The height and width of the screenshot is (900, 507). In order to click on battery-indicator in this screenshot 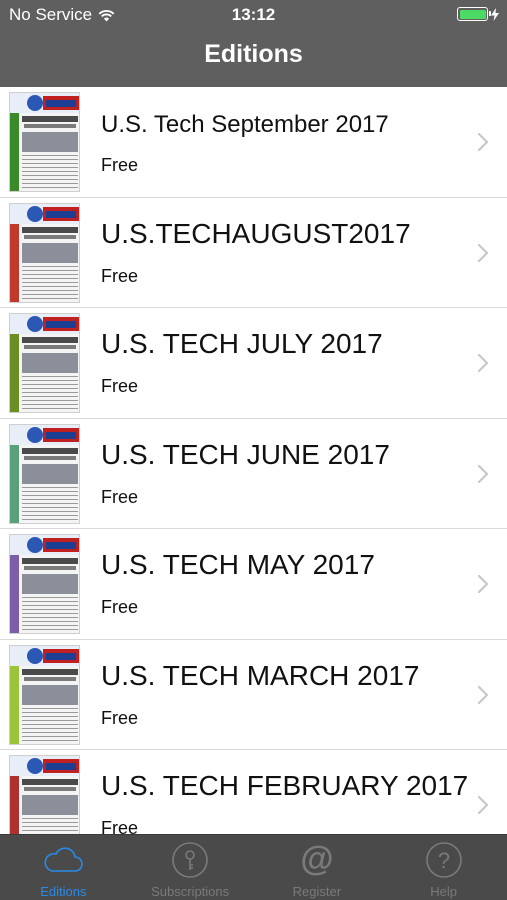, I will do `click(478, 14)`.